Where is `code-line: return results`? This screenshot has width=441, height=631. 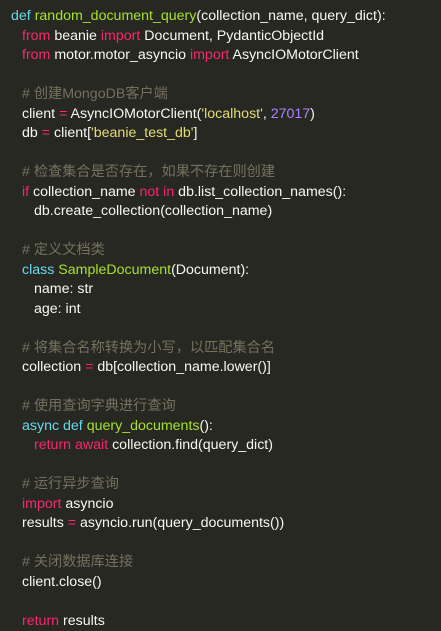 code-line: return results is located at coordinates (220, 621).